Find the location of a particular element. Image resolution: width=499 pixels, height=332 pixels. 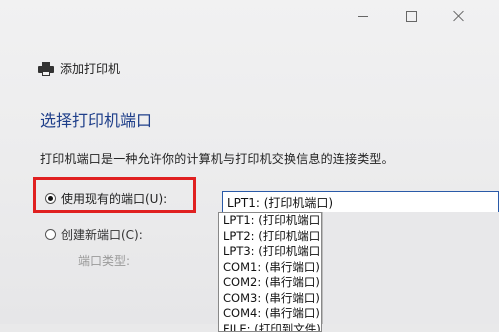

dialog-background-area is located at coordinates (410, 268).